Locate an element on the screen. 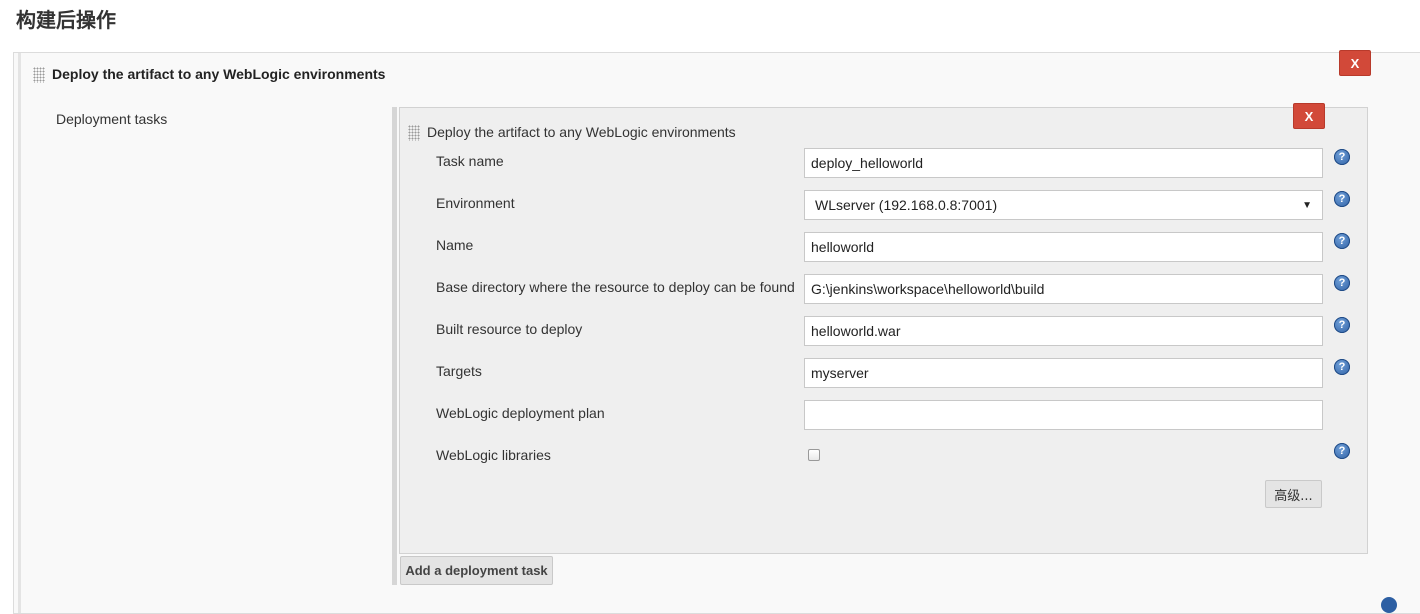 This screenshot has height=614, width=1420. panel-border is located at coordinates (19, 333).